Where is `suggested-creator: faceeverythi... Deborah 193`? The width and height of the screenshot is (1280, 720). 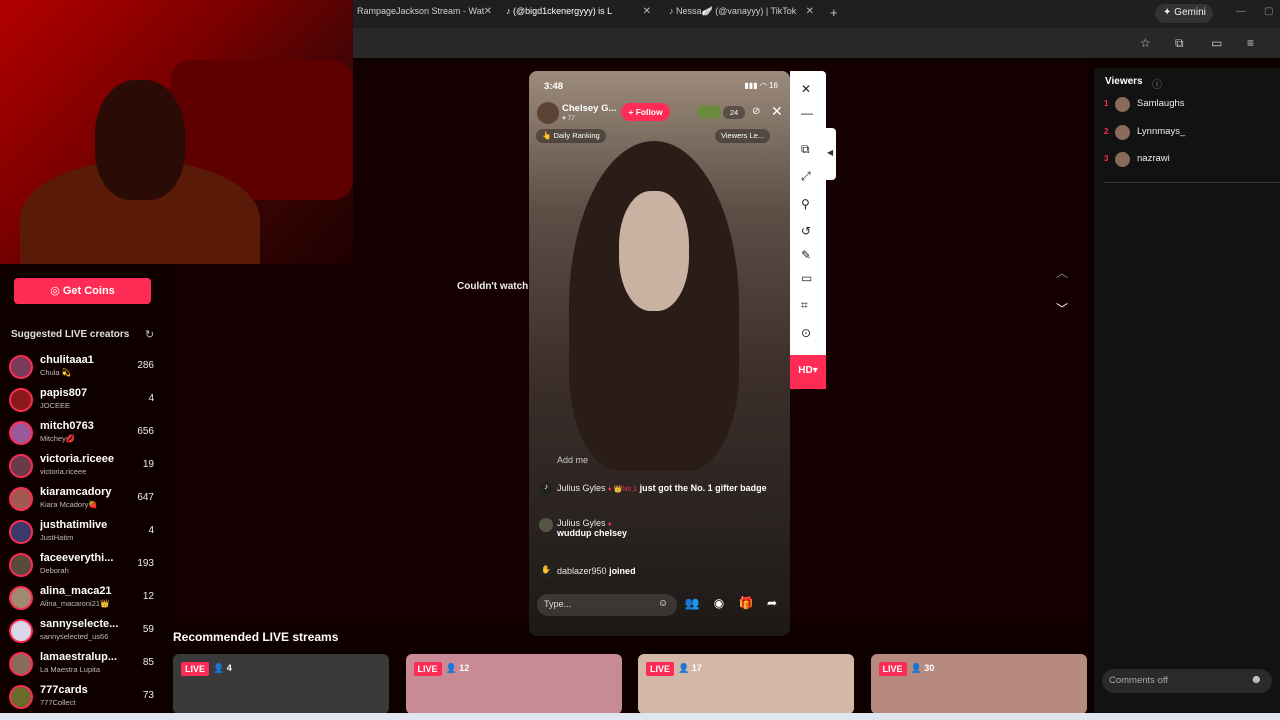
suggested-creator: faceeverythi... Deborah 193 is located at coordinates (84, 566).